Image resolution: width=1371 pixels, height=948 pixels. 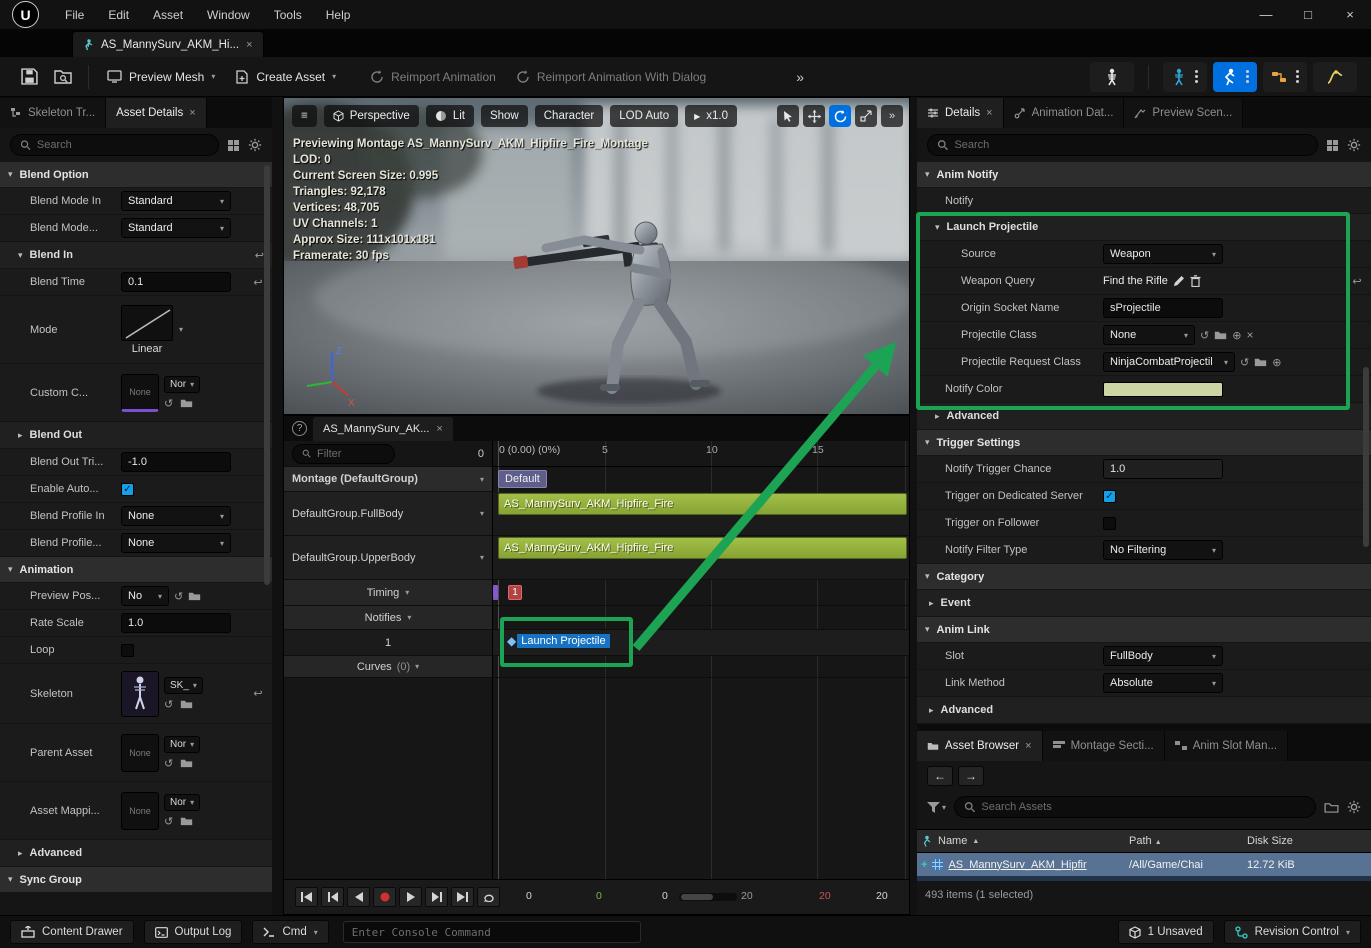 What do you see at coordinates (1309, 841) in the screenshot?
I see `column-disk-size: Disk Size` at bounding box center [1309, 841].